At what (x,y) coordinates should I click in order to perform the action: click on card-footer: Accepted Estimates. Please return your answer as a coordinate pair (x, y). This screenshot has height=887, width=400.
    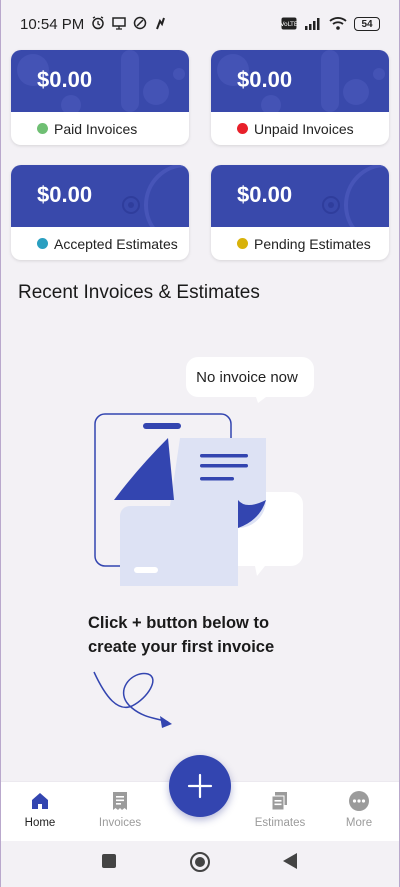
    Looking at the image, I should click on (100, 243).